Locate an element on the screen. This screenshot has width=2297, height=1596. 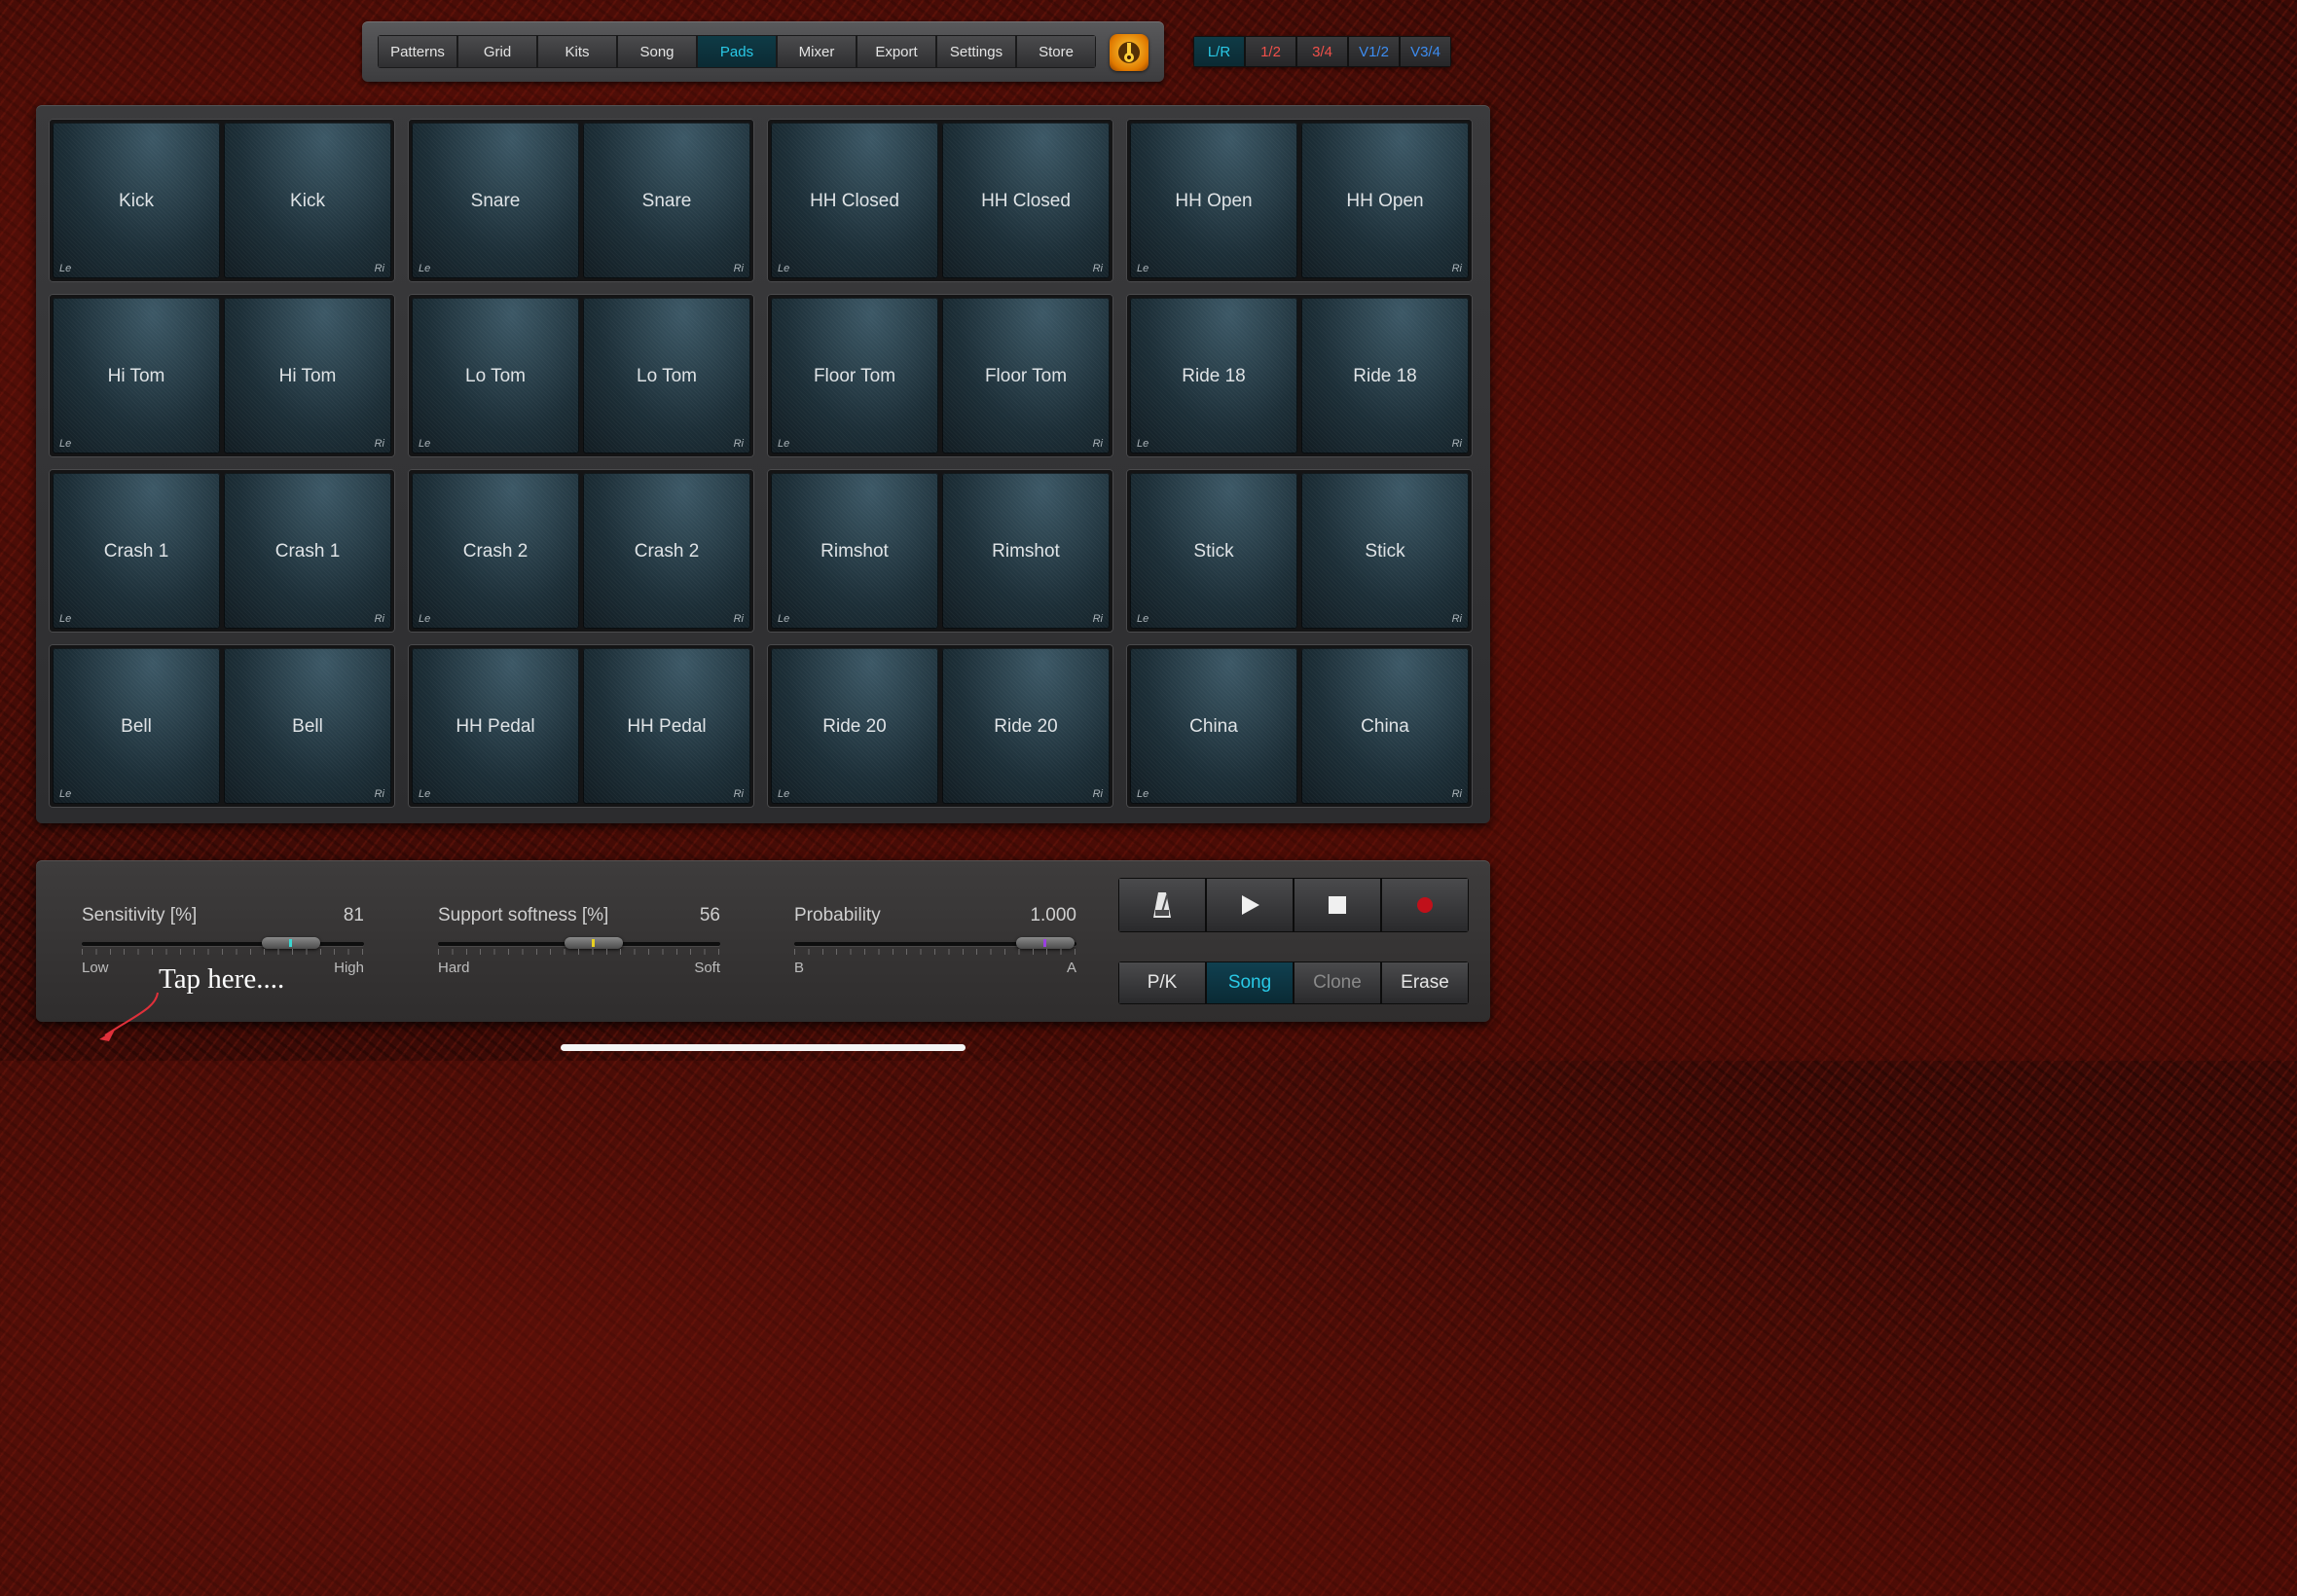
mode-erase-button: Erase is located at coordinates (1425, 983).